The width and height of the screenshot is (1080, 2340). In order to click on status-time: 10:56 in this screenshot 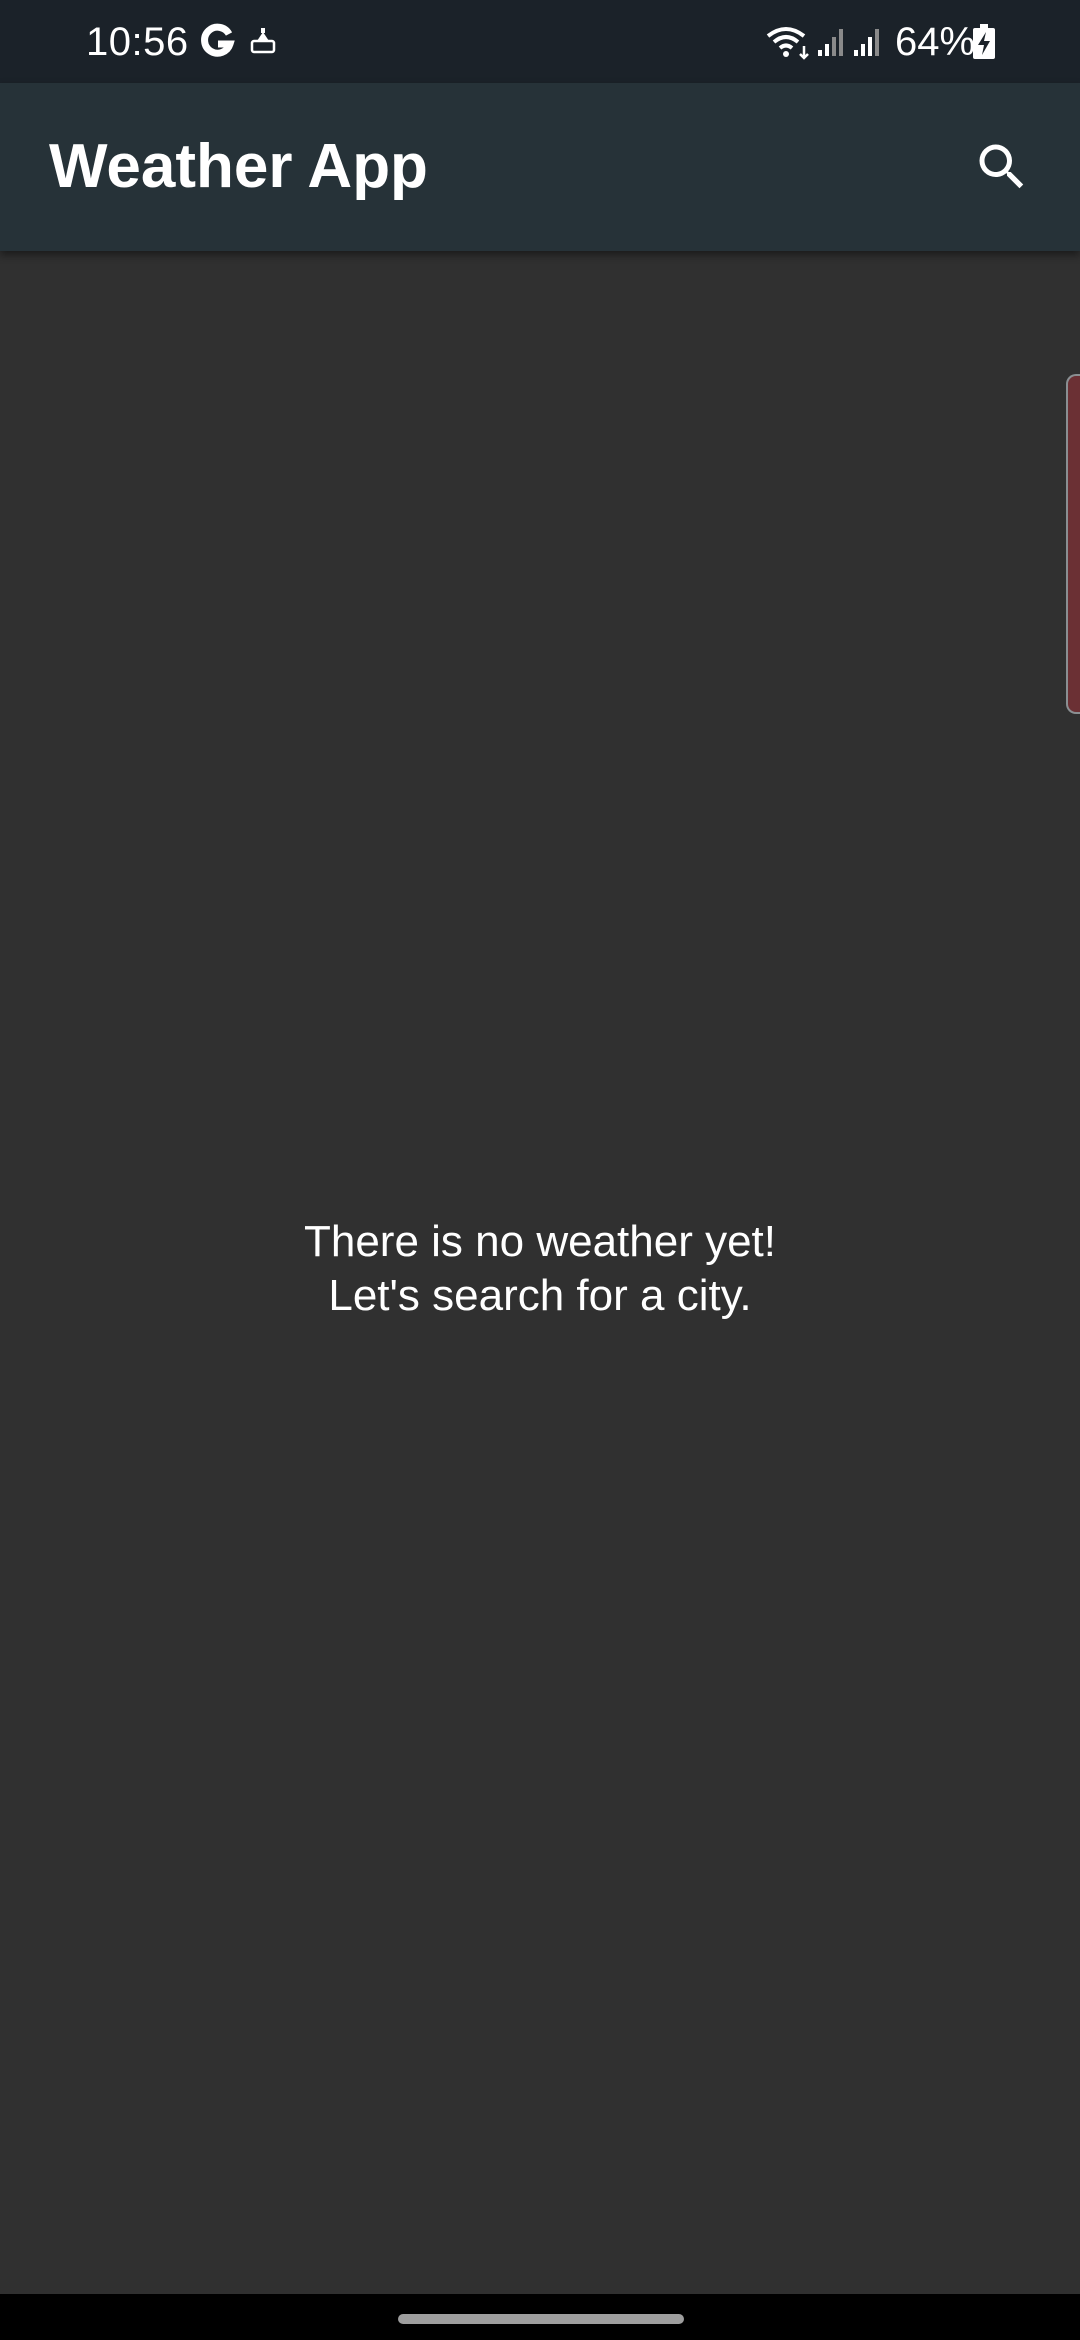, I will do `click(137, 42)`.